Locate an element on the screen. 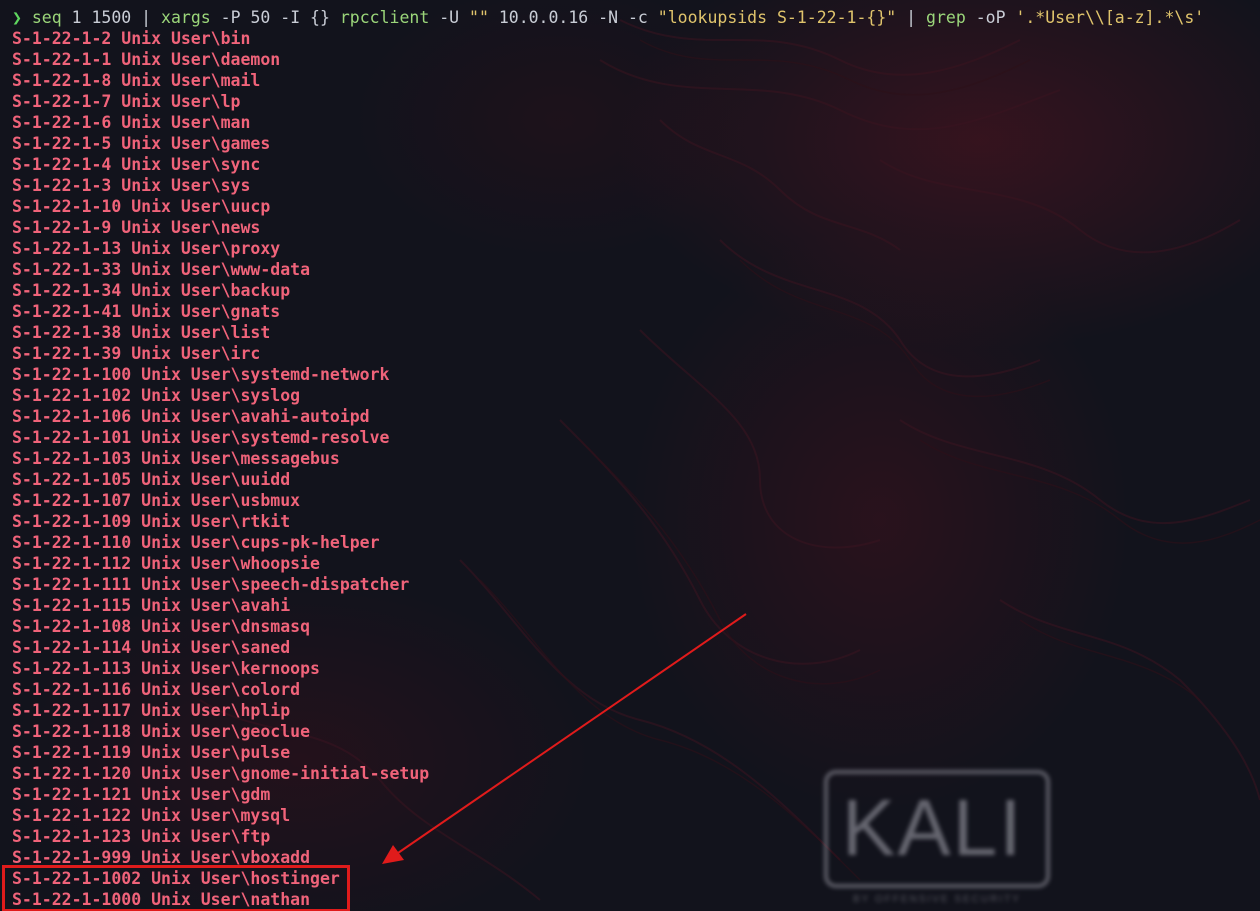 Image resolution: width=1260 pixels, height=911 pixels. output-line: S-1-22-1-3 Unix User\sys is located at coordinates (131, 185).